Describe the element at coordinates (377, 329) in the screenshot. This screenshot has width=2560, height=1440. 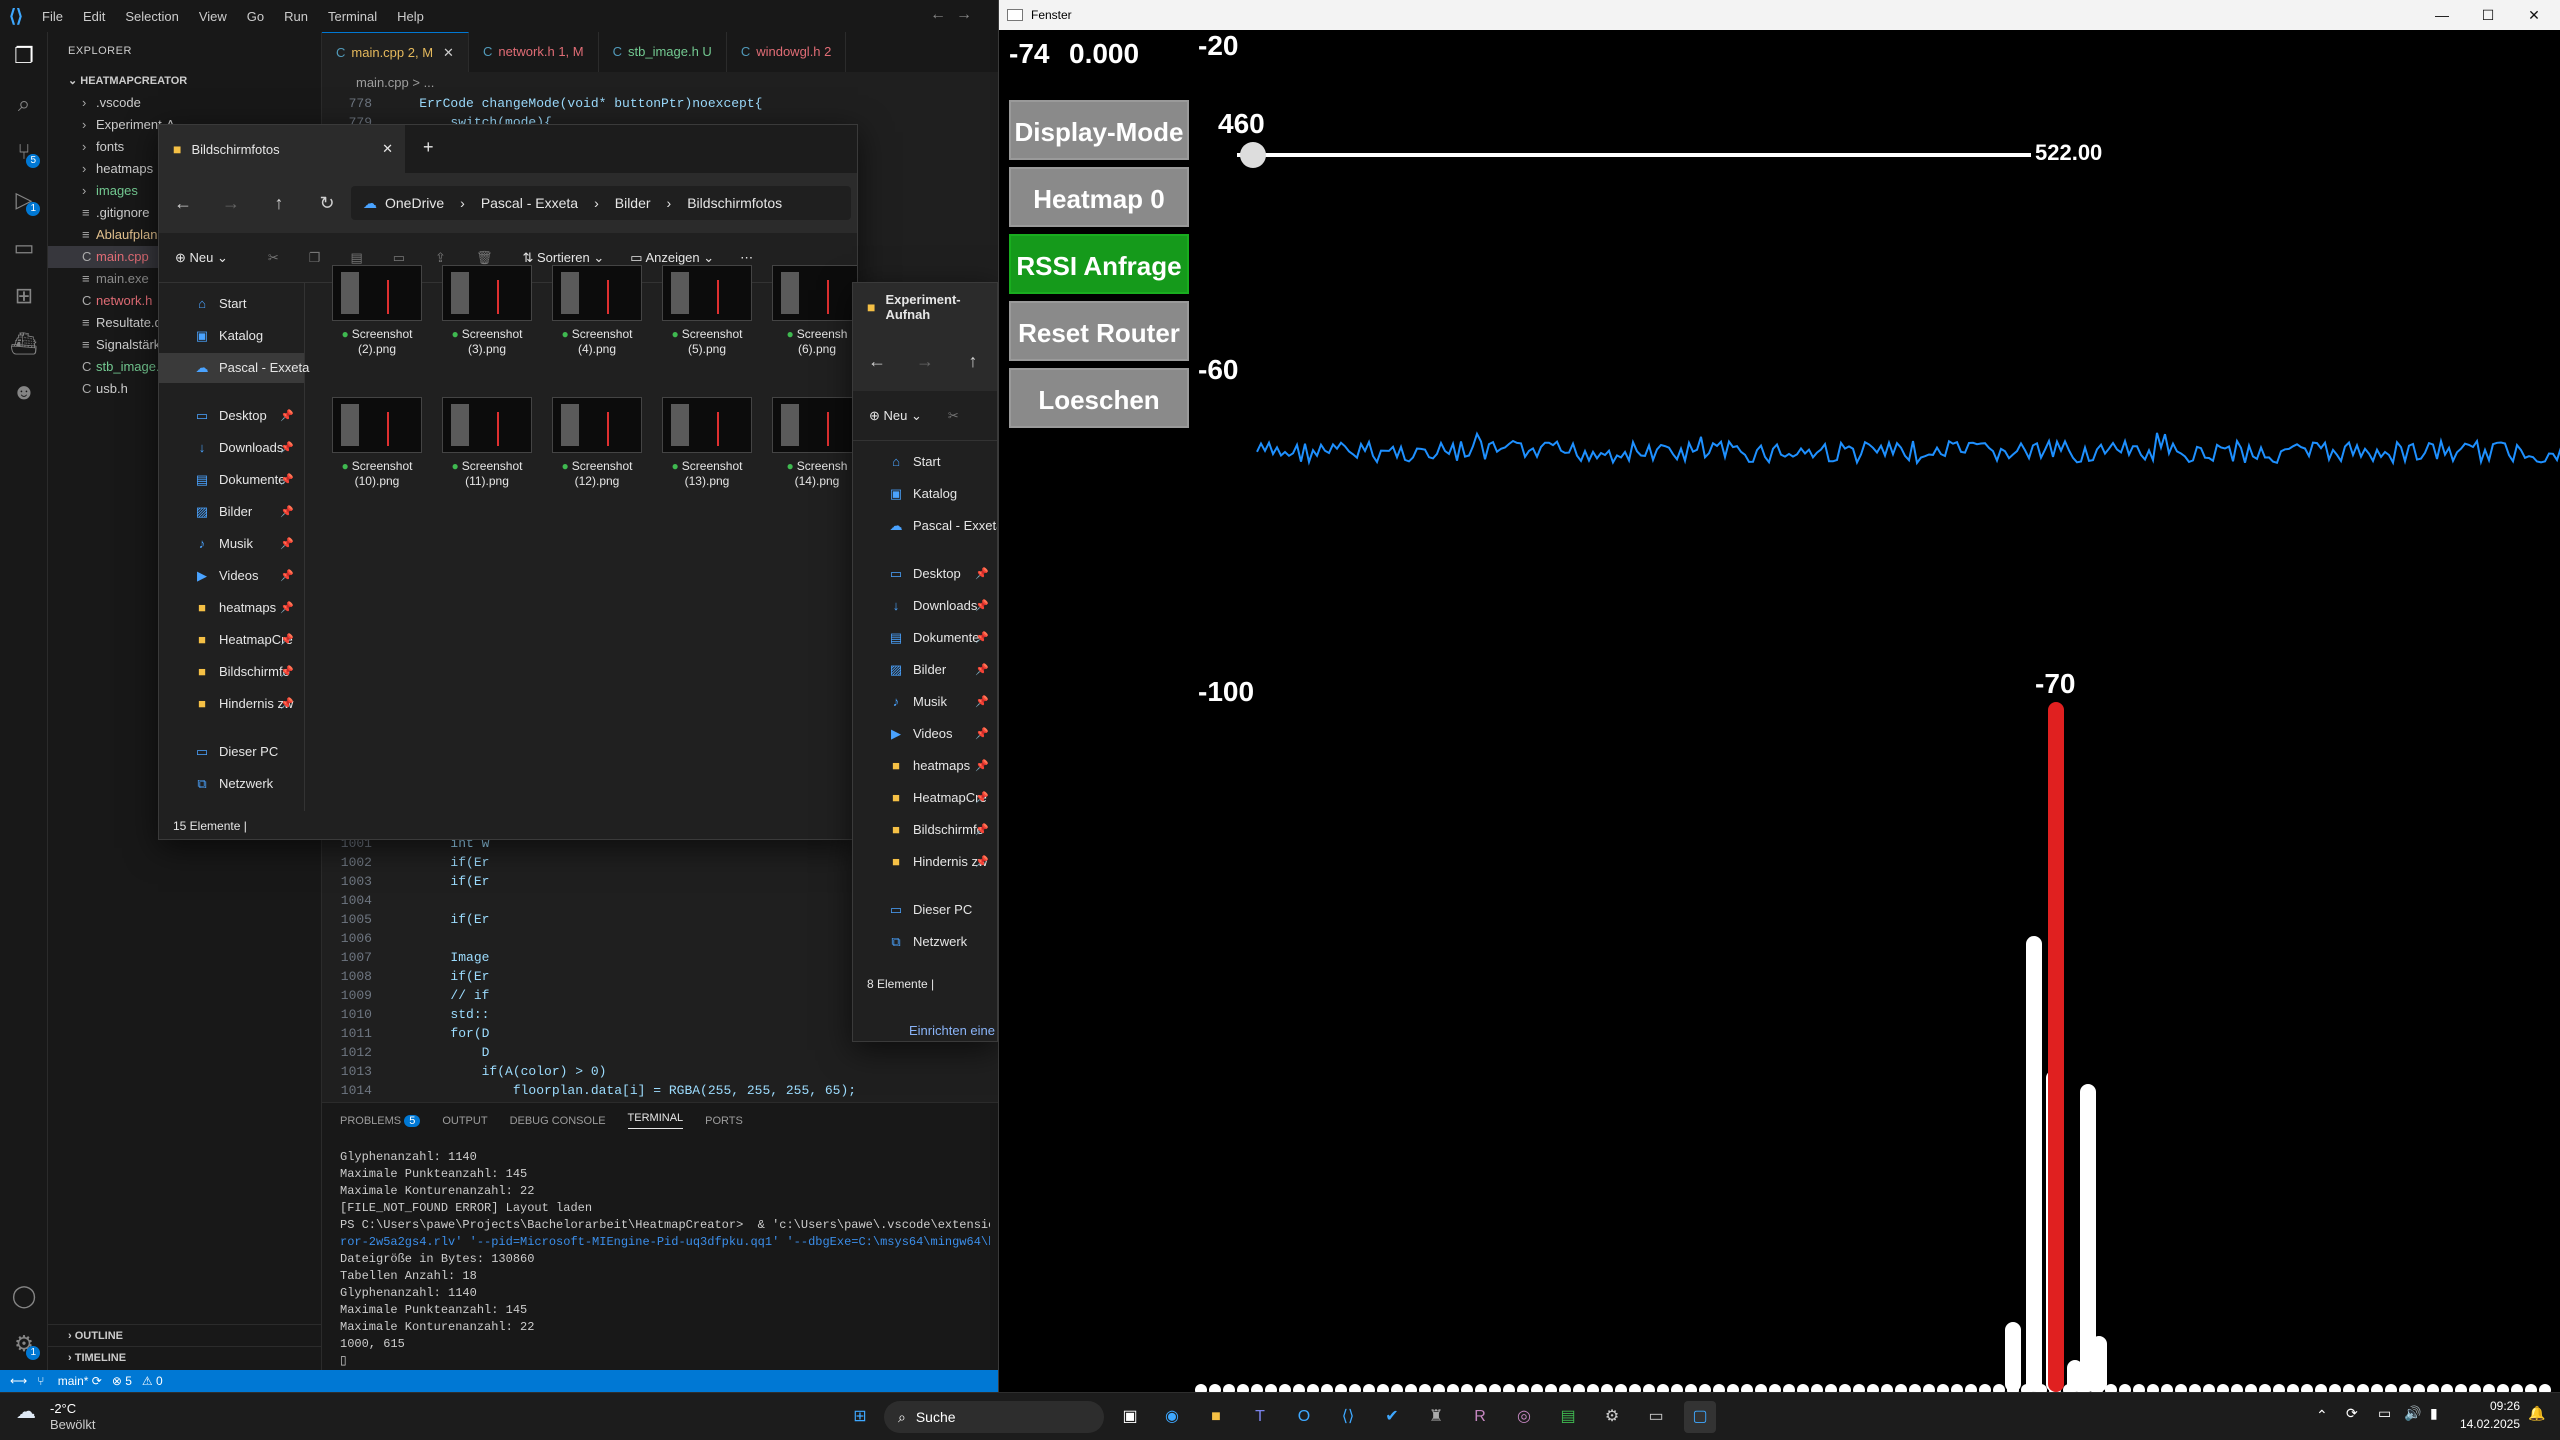
I see `file-thumbnail: ● Screenshot (2).png` at that location.